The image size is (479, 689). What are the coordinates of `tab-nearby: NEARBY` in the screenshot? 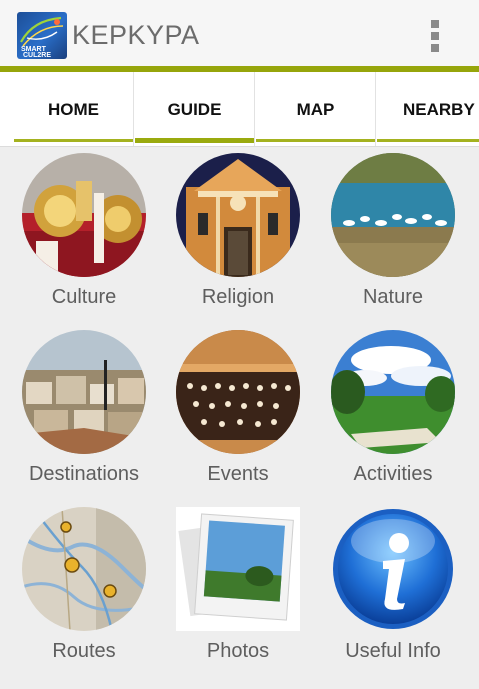 It's located at (428, 109).